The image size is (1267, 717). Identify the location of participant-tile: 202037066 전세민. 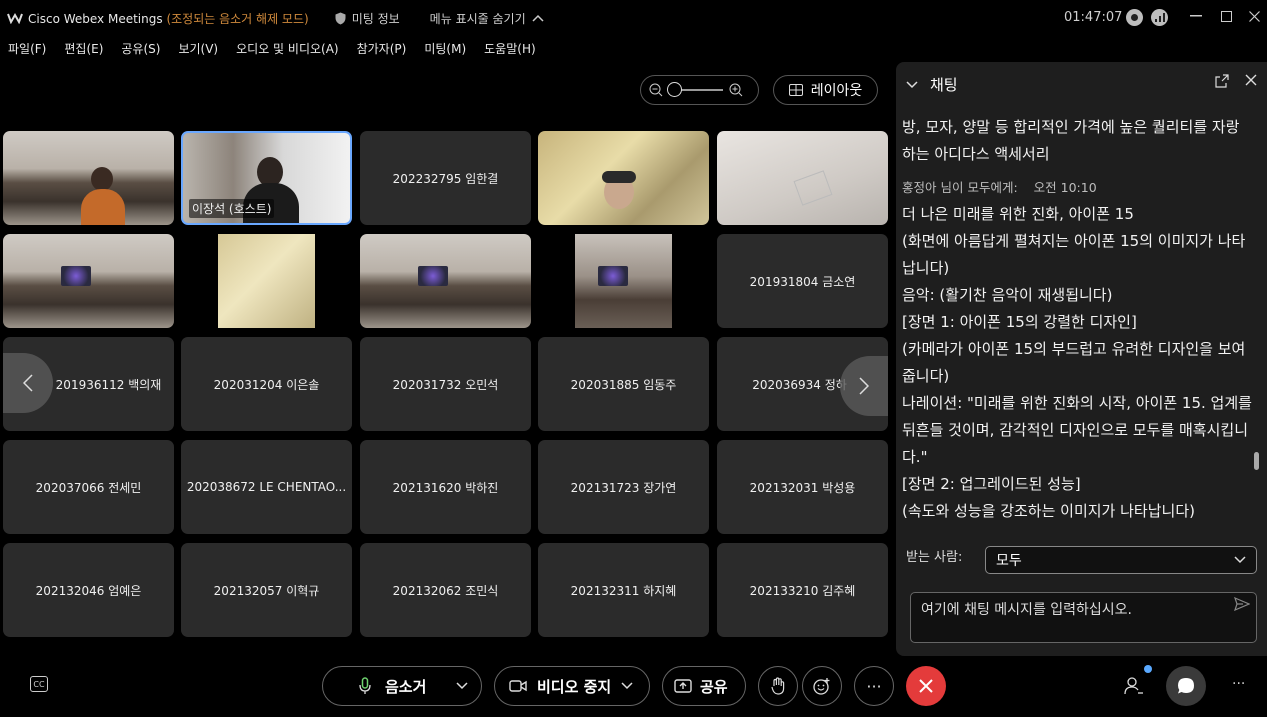
(88, 487).